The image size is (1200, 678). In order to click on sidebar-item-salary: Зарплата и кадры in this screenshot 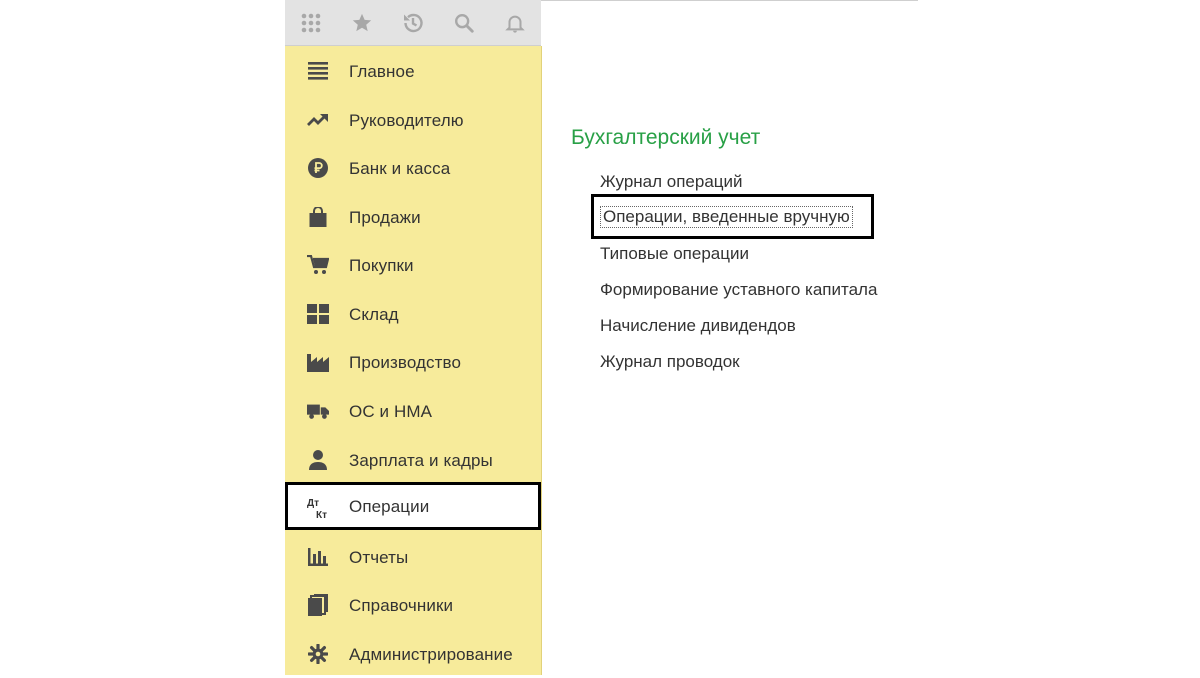, I will do `click(413, 460)`.